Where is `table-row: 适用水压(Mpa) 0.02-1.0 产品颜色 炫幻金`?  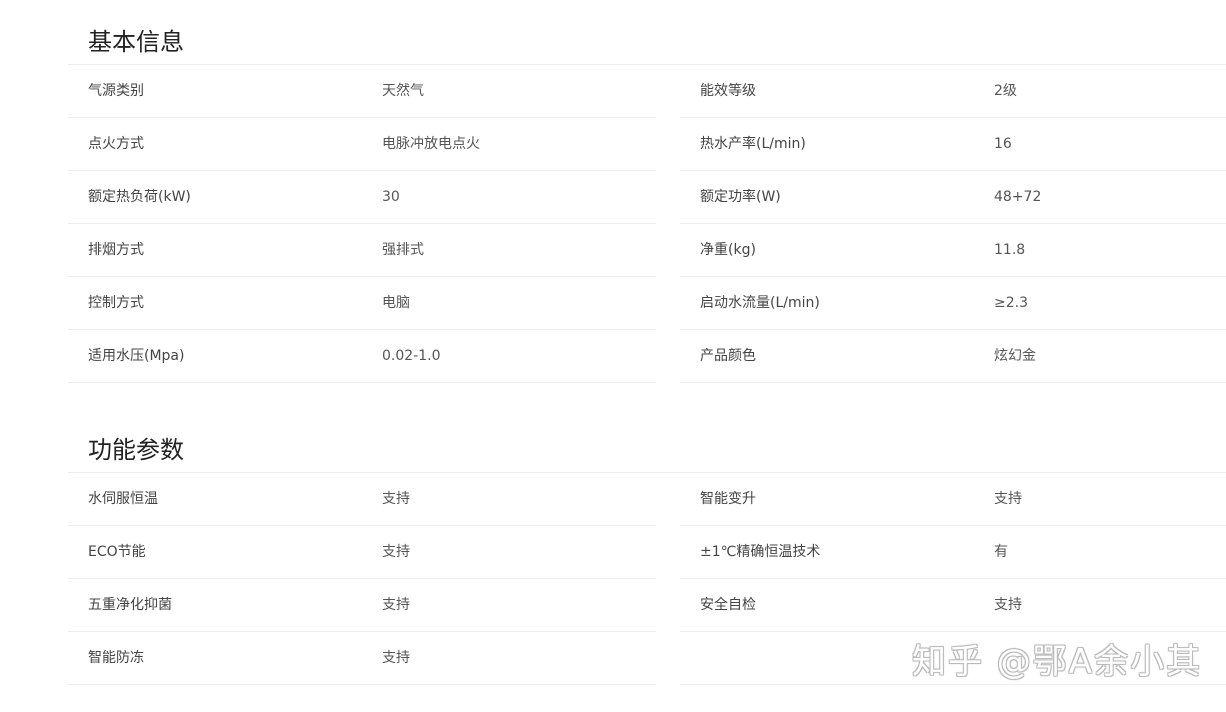
table-row: 适用水压(Mpa) 0.02-1.0 产品颜色 炫幻金 is located at coordinates (647, 356).